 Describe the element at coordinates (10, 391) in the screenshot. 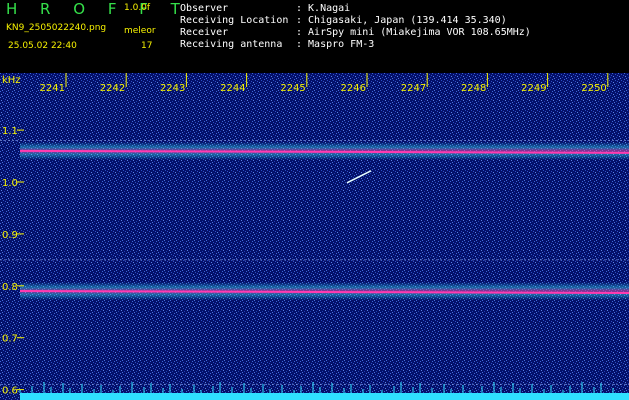

I see `y-tick-label: 0.6` at that location.